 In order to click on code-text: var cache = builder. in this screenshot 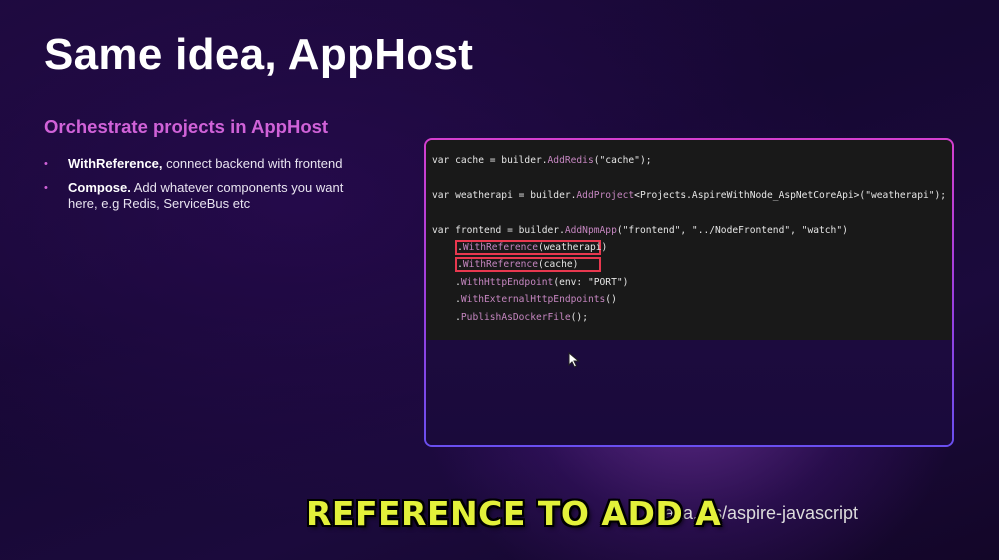, I will do `click(490, 160)`.